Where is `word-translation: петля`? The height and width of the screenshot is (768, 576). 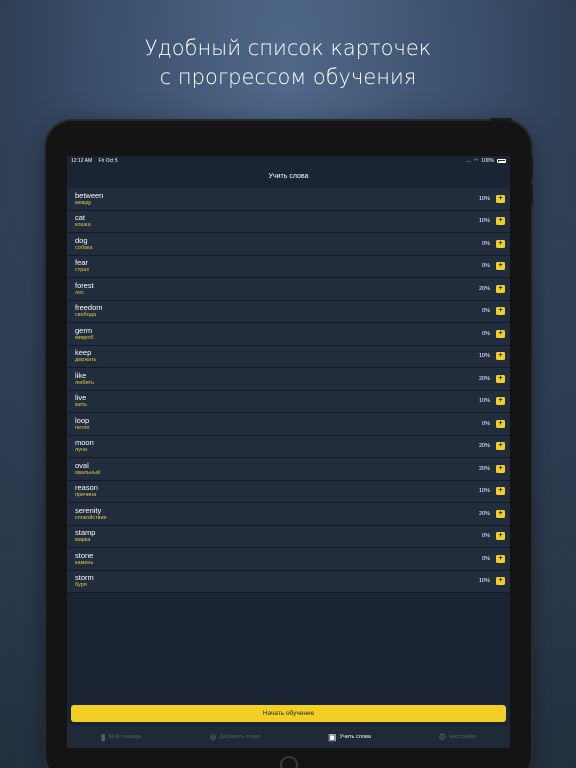
word-translation: петля is located at coordinates (82, 427).